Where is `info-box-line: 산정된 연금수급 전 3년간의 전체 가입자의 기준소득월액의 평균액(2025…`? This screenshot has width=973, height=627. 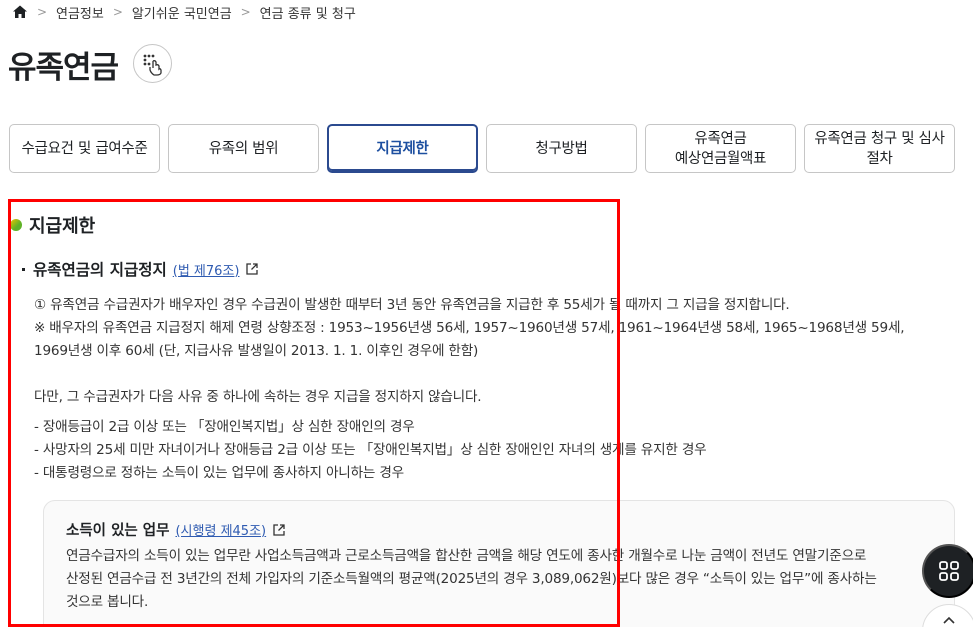
info-box-line: 산정된 연금수급 전 3년간의 전체 가입자의 기준소득월액의 평균액(2025… is located at coordinates (471, 579).